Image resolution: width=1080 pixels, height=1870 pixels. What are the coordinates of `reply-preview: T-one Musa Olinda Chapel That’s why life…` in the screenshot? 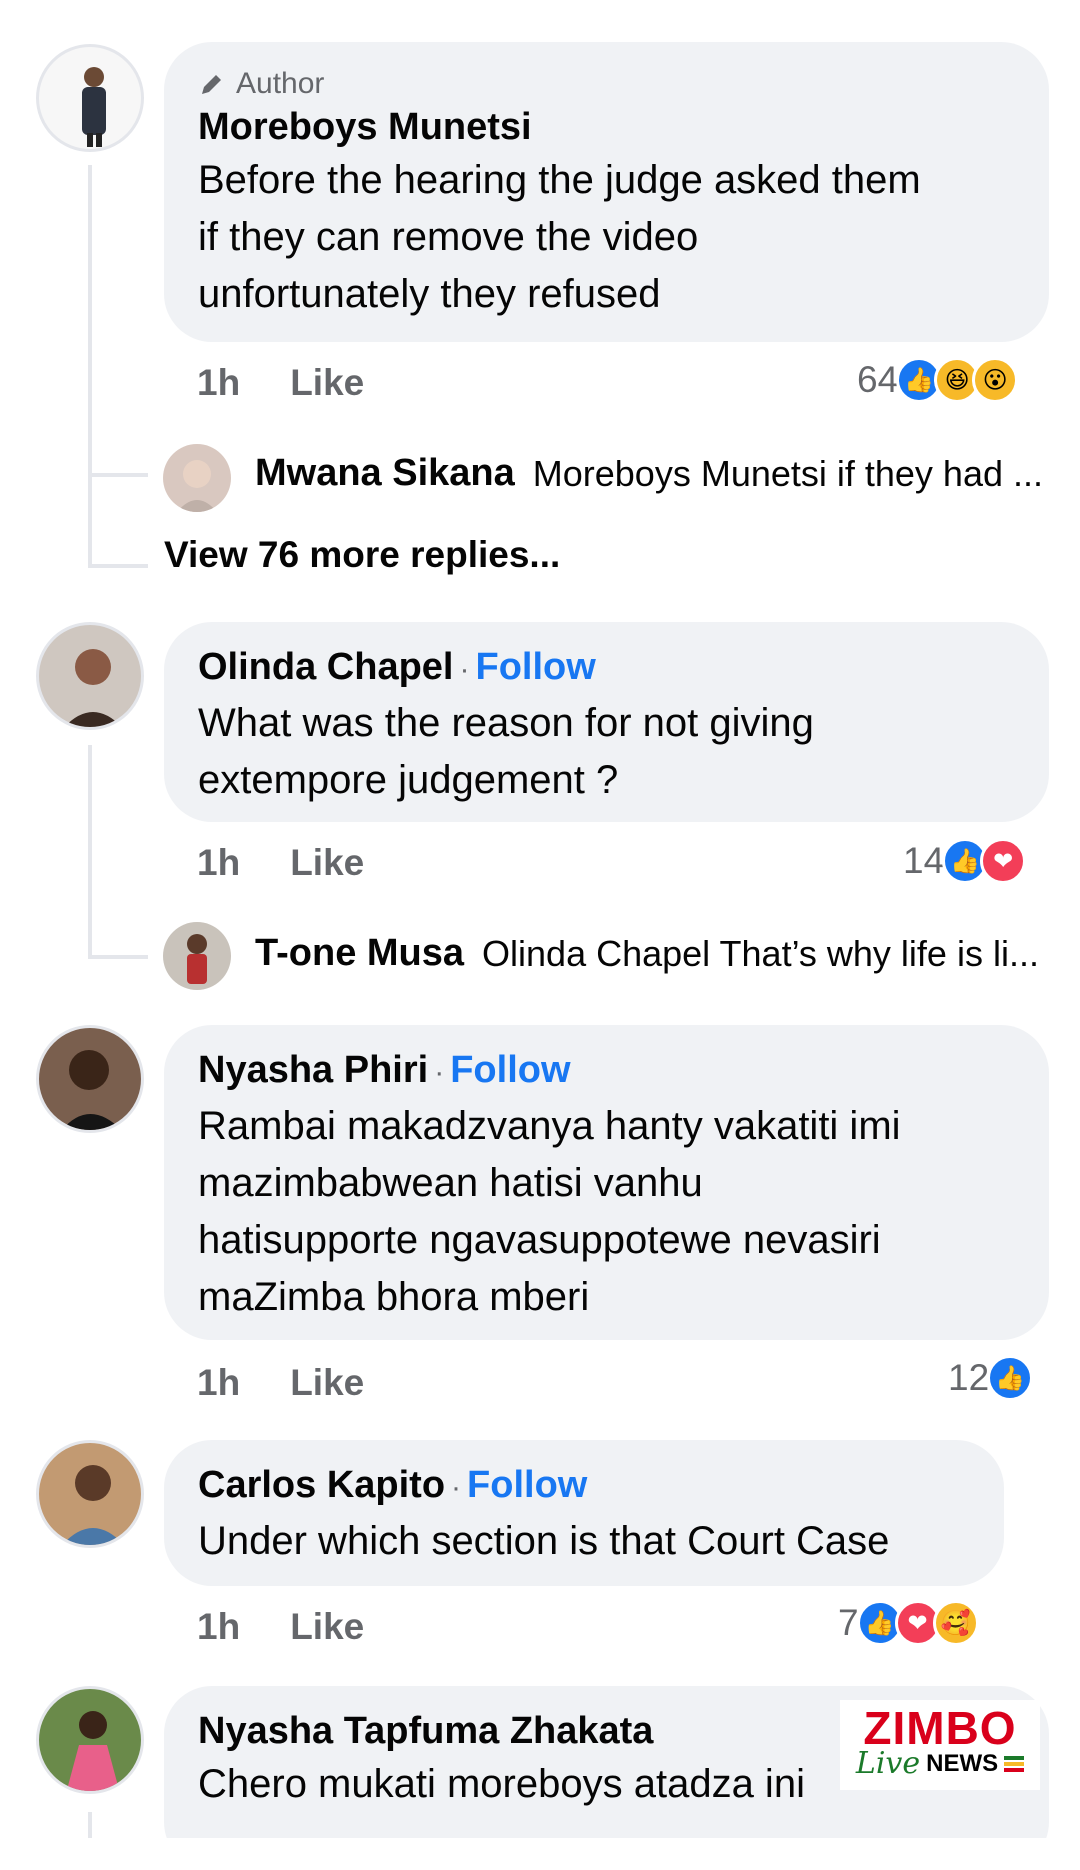 It's located at (647, 953).